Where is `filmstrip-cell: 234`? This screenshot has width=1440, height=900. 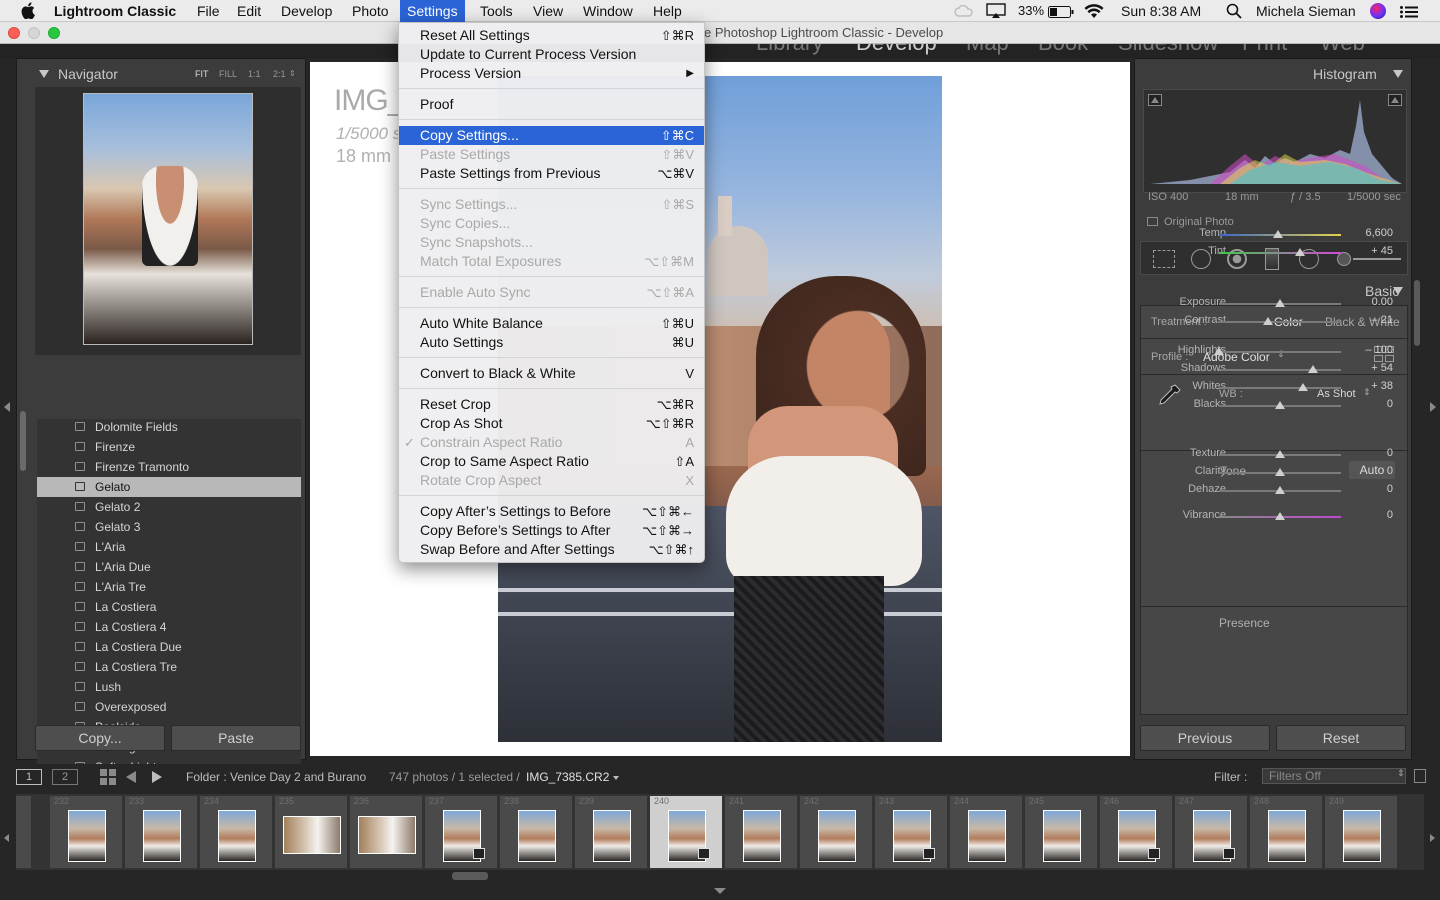 filmstrip-cell: 234 is located at coordinates (236, 832).